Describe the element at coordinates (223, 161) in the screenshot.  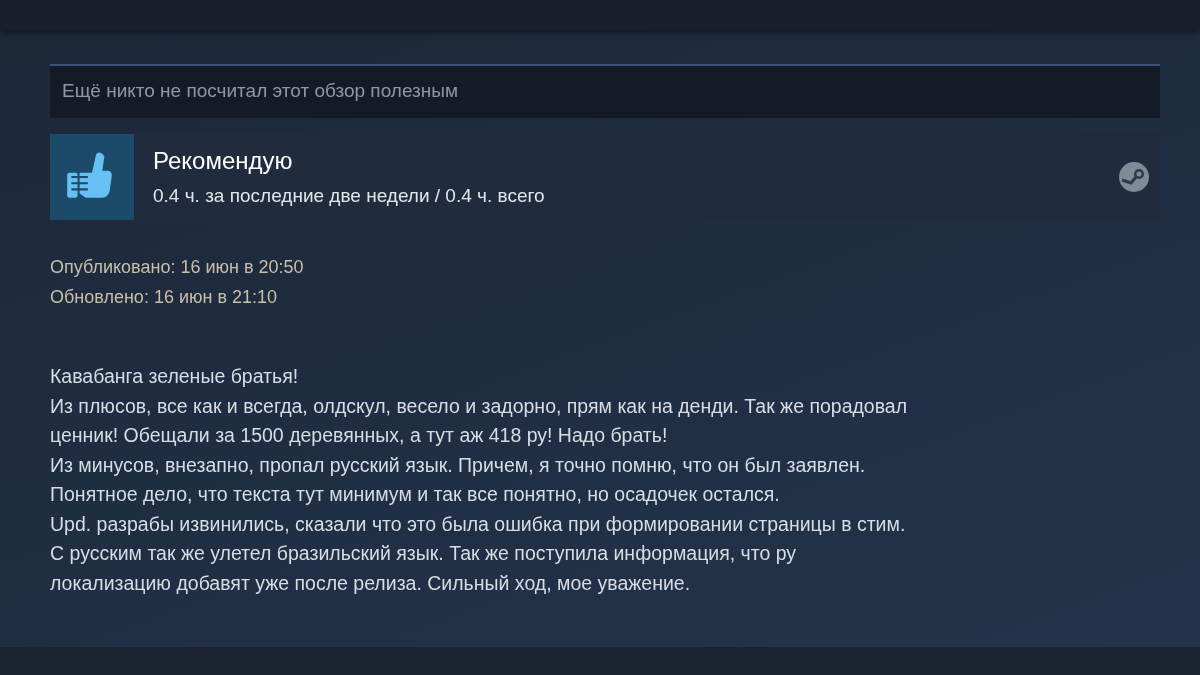
I see `recommendation-title: Рекомендую` at that location.